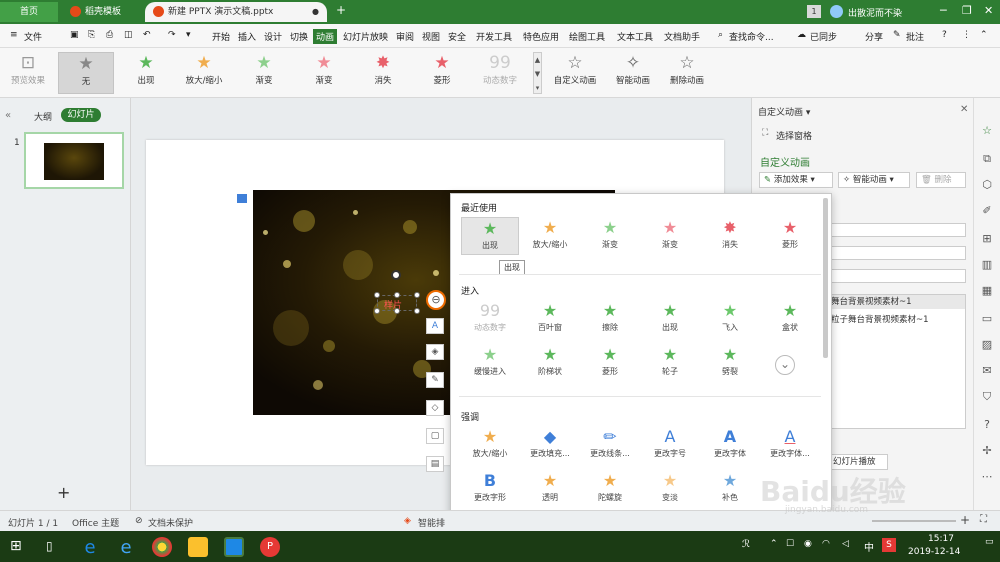  I want to click on preview-icon: ◫, so click(128, 35).